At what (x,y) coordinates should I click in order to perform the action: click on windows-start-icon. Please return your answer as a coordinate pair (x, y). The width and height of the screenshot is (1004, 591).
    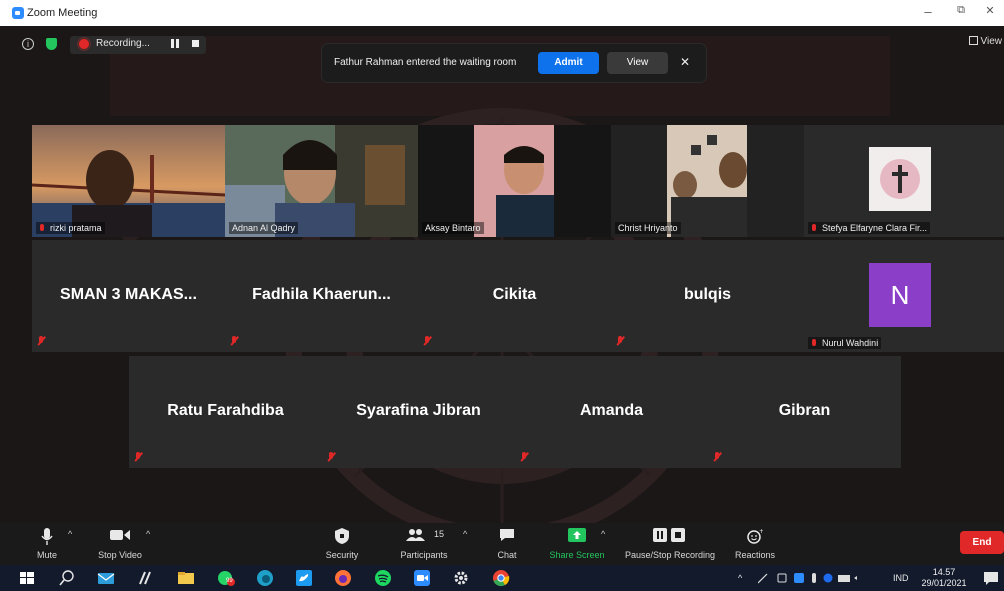
    Looking at the image, I should click on (27, 578).